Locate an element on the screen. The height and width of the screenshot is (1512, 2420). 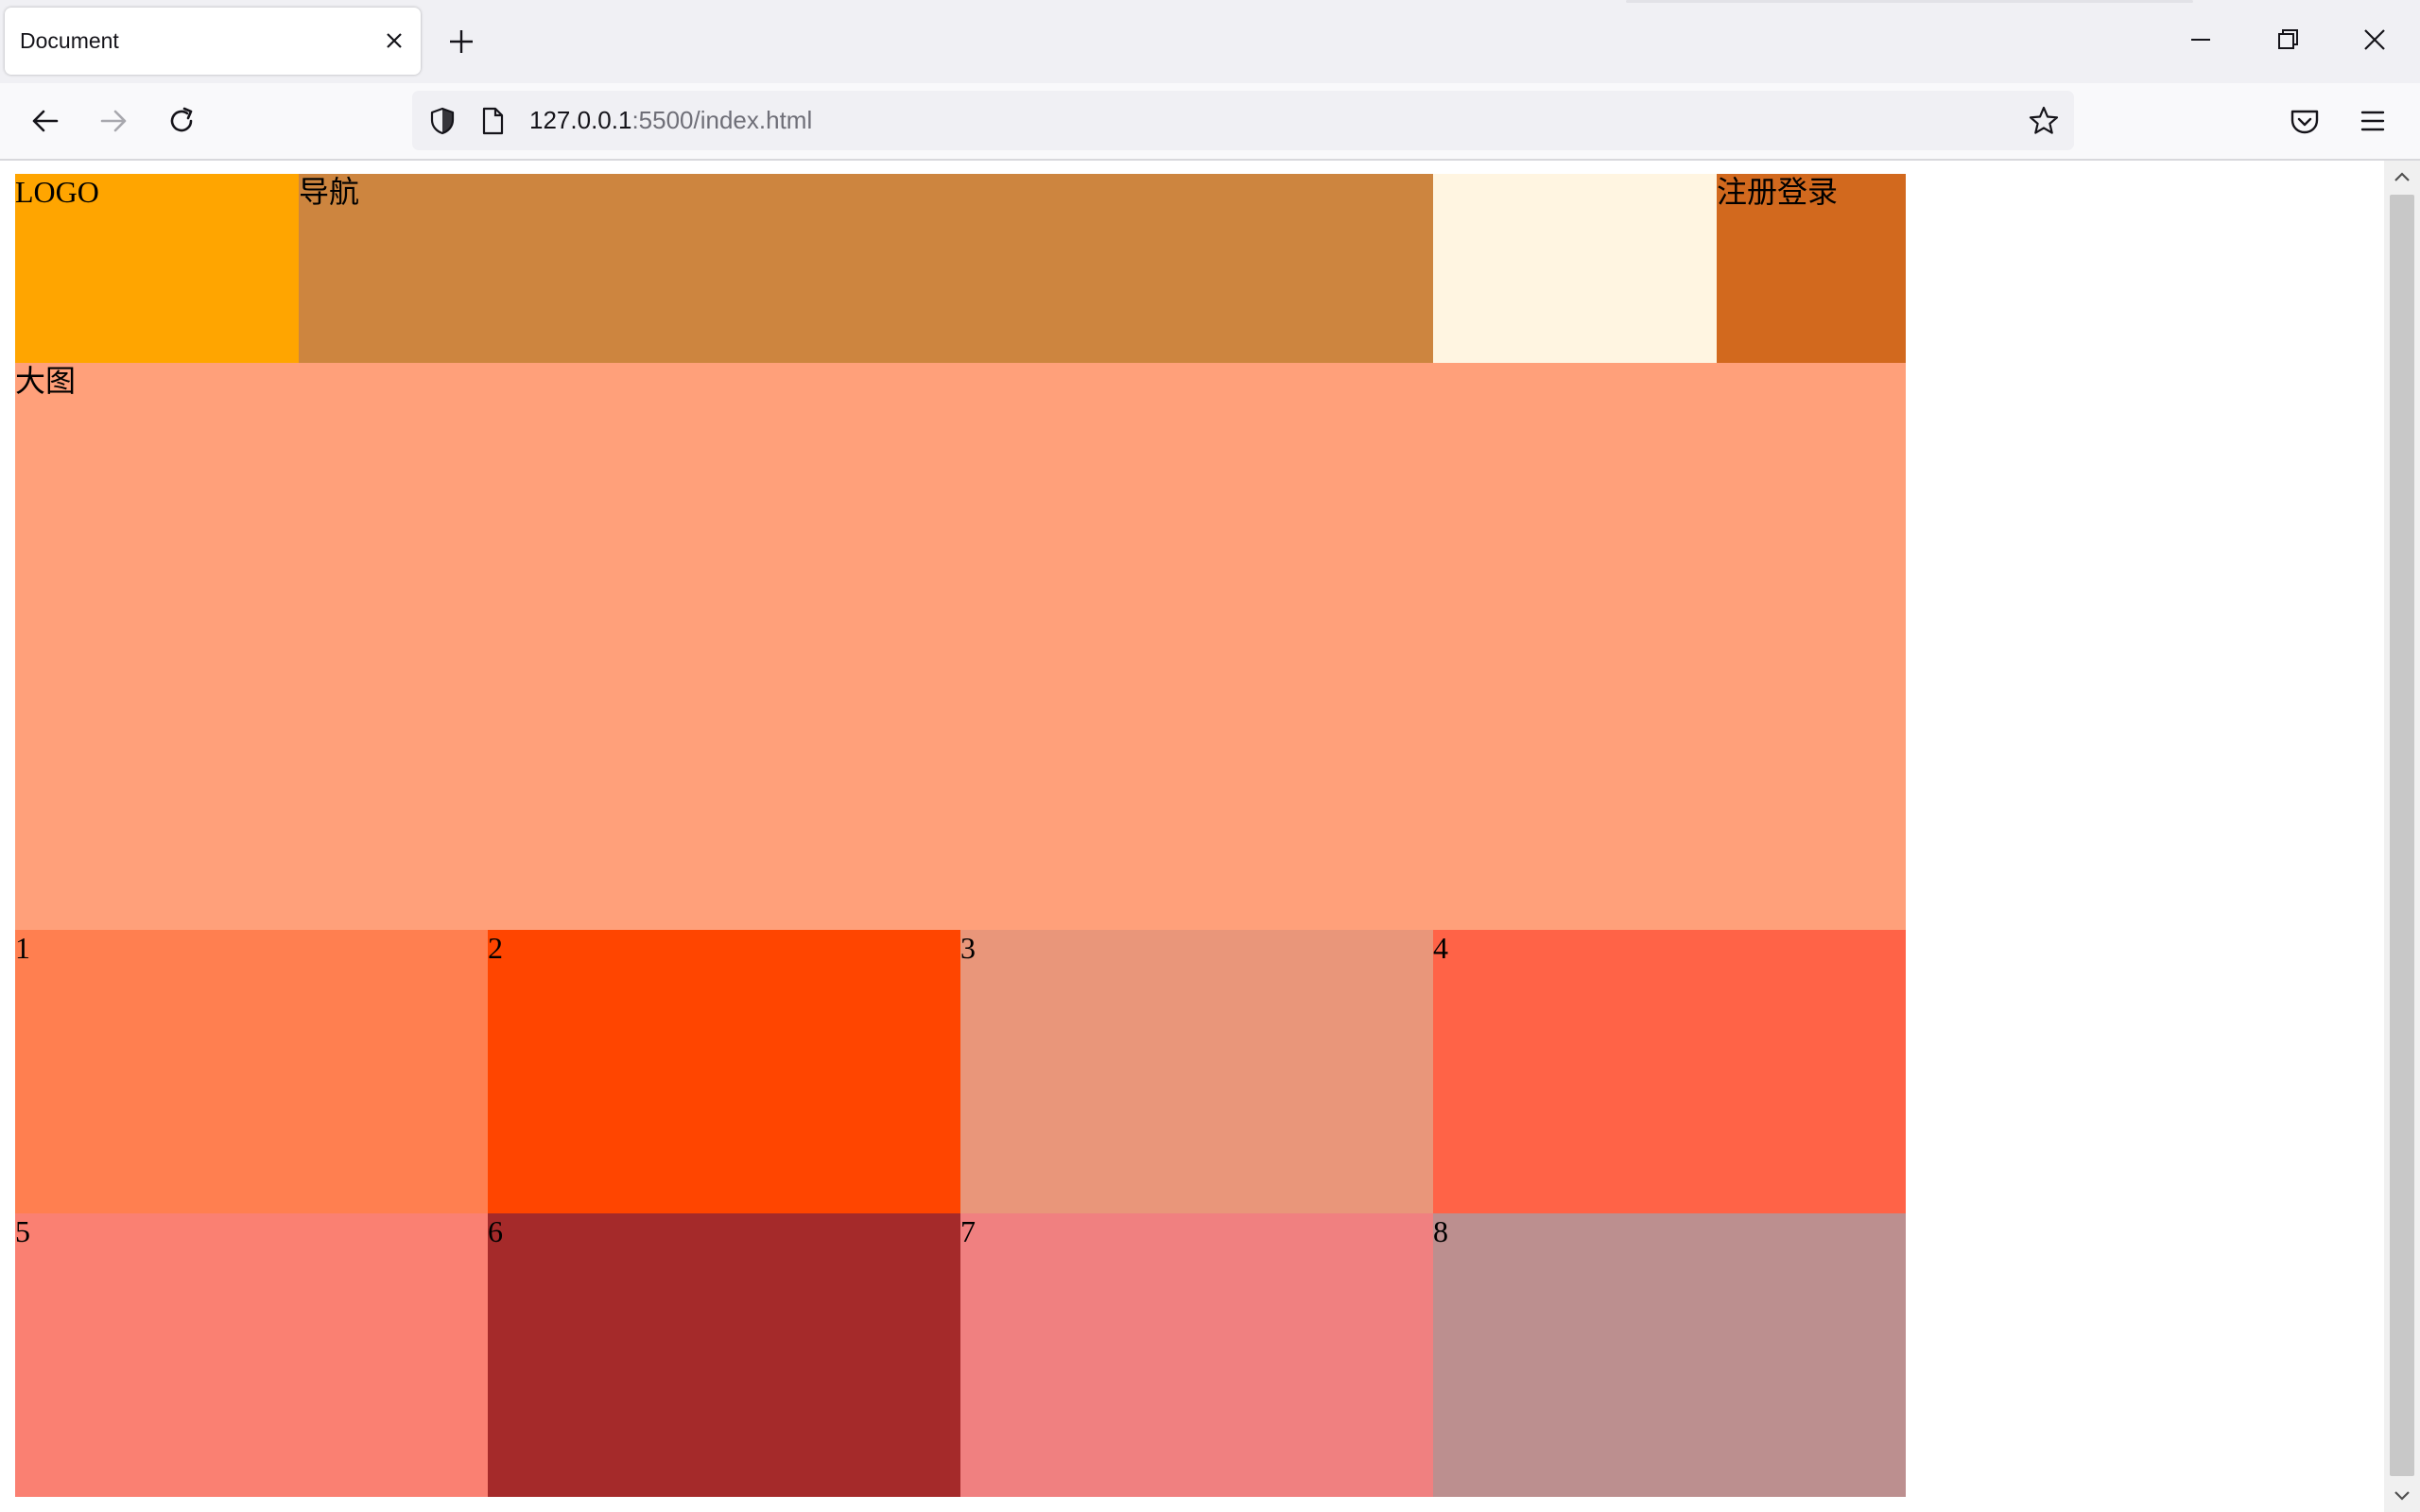
address-bar: 127.0.0.1:5500/index.html is located at coordinates (1243, 120).